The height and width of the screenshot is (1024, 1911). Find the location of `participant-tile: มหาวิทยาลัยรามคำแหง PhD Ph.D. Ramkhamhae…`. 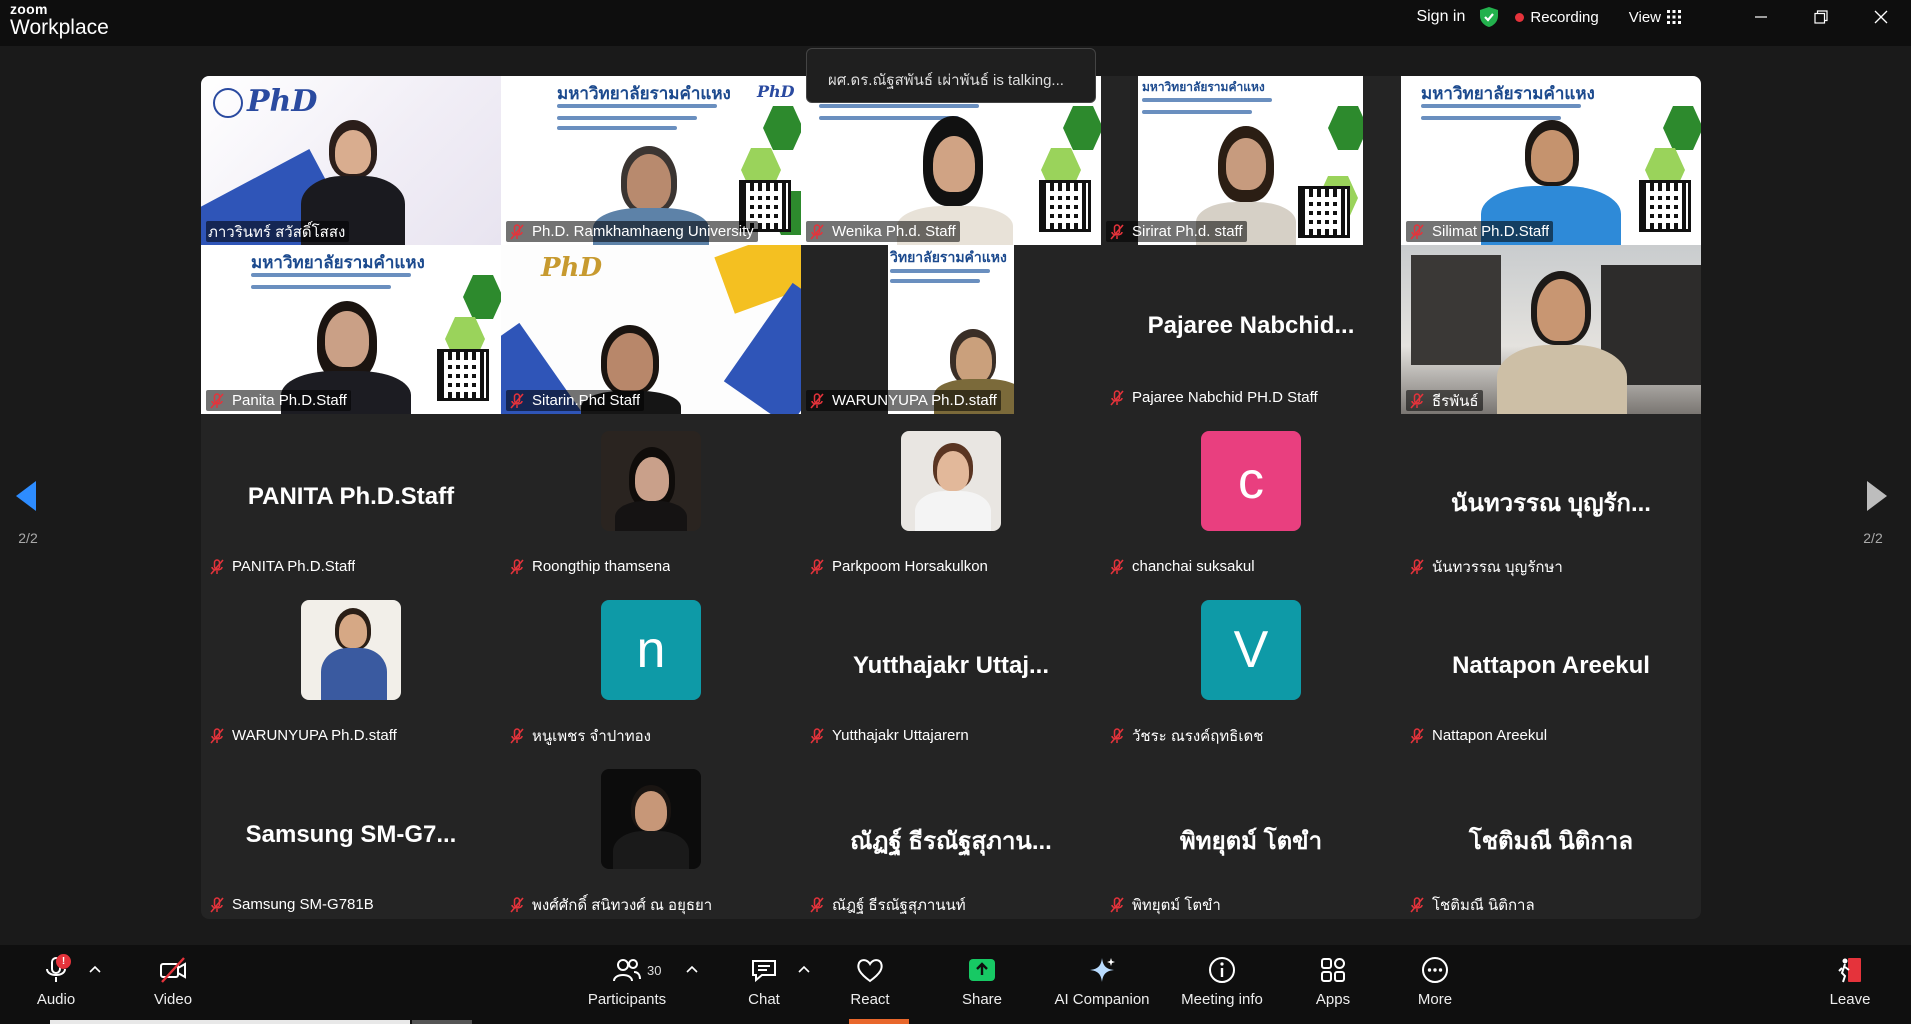

participant-tile: มหาวิทยาลัยรามคำแหง PhD Ph.D. Ramkhamhae… is located at coordinates (651, 160).